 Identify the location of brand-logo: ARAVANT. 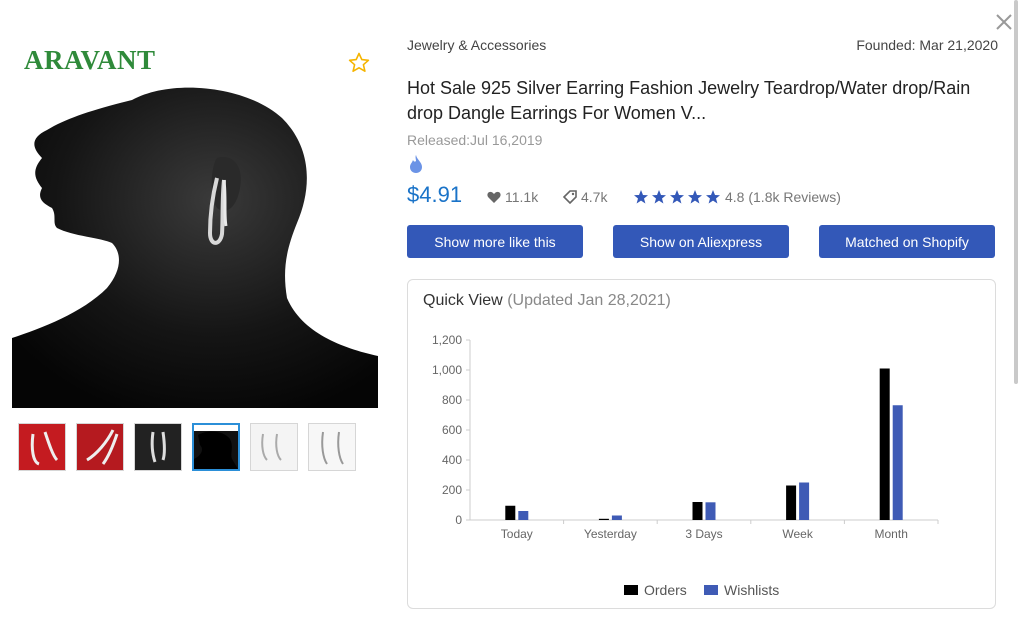
(90, 60).